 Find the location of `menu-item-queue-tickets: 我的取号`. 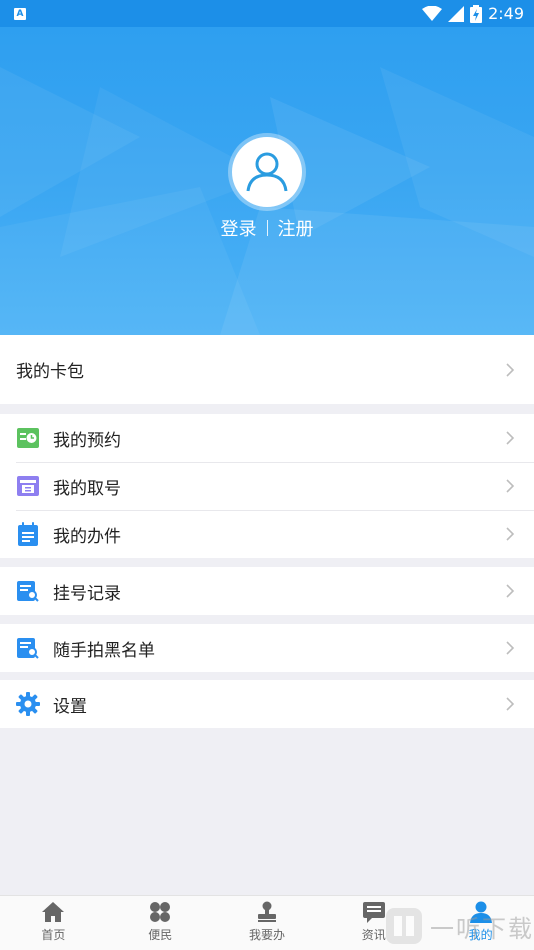

menu-item-queue-tickets: 我的取号 is located at coordinates (267, 486).